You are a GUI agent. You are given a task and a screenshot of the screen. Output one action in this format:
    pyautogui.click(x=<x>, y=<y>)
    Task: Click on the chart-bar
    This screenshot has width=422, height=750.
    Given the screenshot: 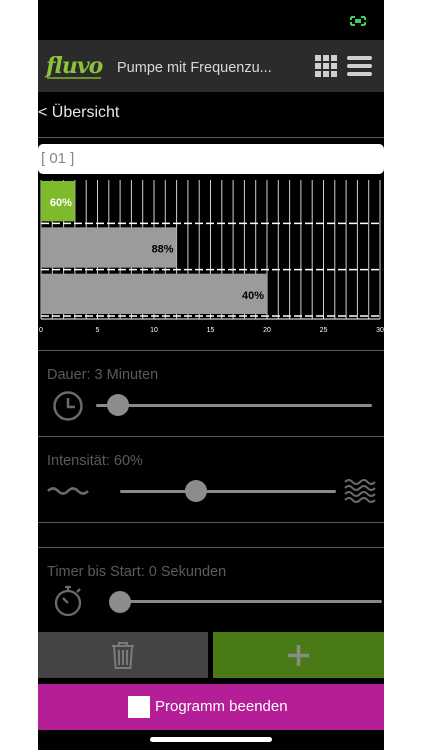 What is the action you would take?
    pyautogui.click(x=154, y=293)
    